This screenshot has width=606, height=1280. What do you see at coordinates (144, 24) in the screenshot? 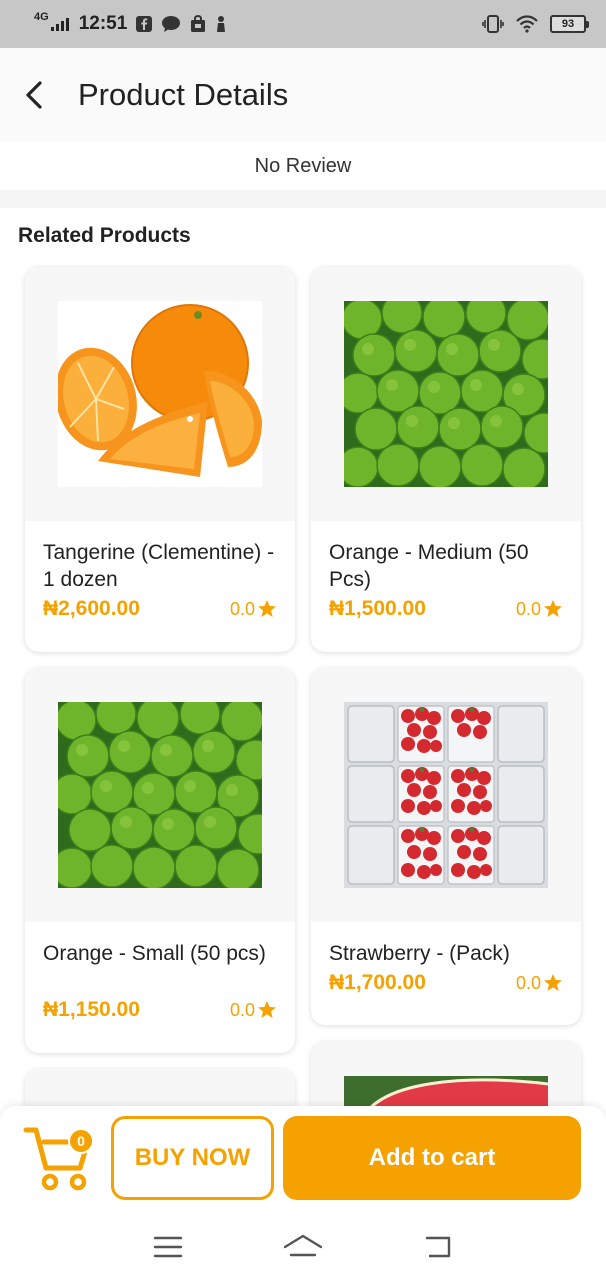
I see `facebook-icon` at bounding box center [144, 24].